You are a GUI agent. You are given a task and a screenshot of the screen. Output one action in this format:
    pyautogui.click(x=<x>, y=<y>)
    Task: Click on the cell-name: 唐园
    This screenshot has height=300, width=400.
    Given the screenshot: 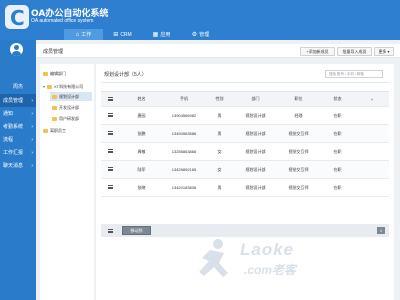 What is the action you would take?
    pyautogui.click(x=141, y=115)
    